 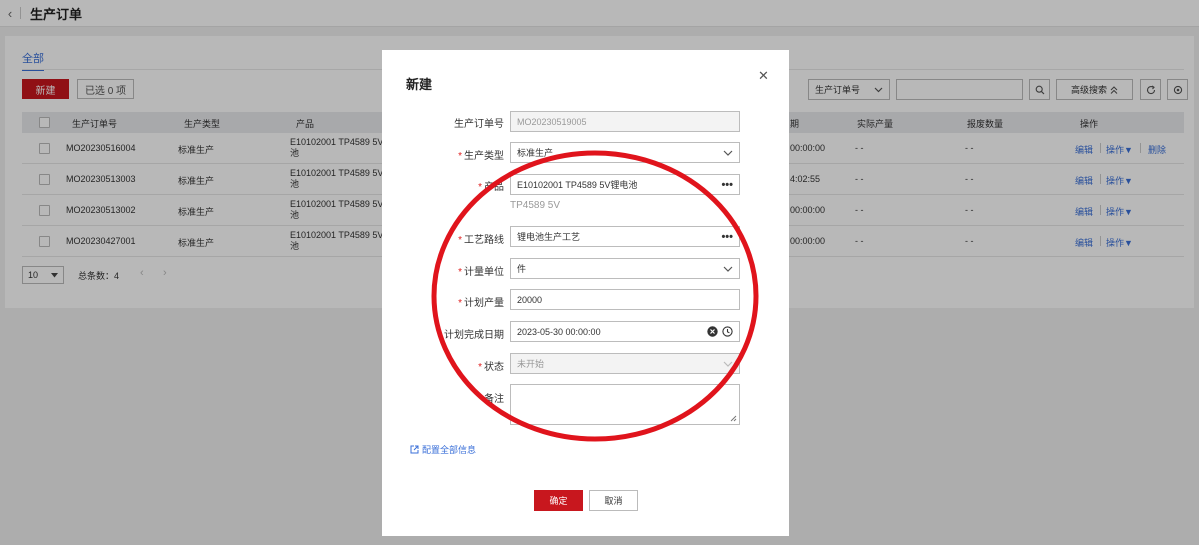 I want to click on route-label-text: 工艺路线, so click(x=484, y=240).